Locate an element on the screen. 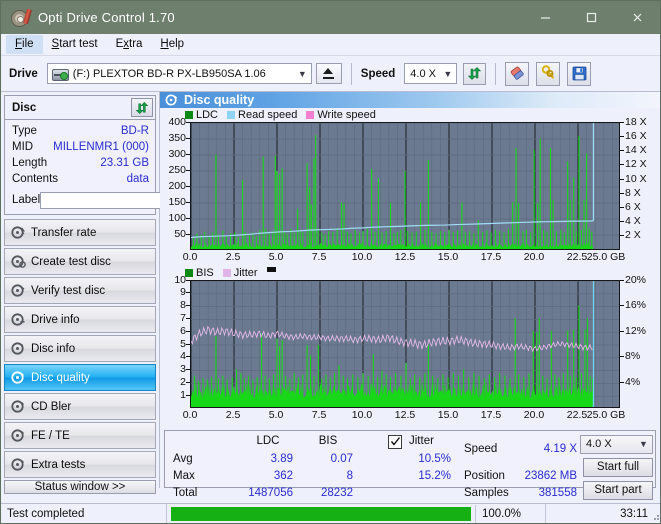 Image resolution: width=661 pixels, height=524 pixels. chart-top-y2-axis: 2 X4 X 6 X8 X 10 X 12 X 14 X 16 X 18 X is located at coordinates (637, 183).